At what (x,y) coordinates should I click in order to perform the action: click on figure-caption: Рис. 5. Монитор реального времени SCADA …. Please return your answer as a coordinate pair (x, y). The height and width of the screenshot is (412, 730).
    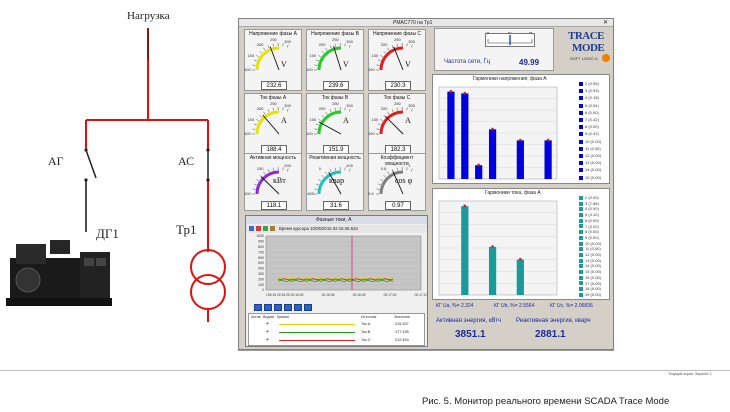
    Looking at the image, I should click on (546, 401).